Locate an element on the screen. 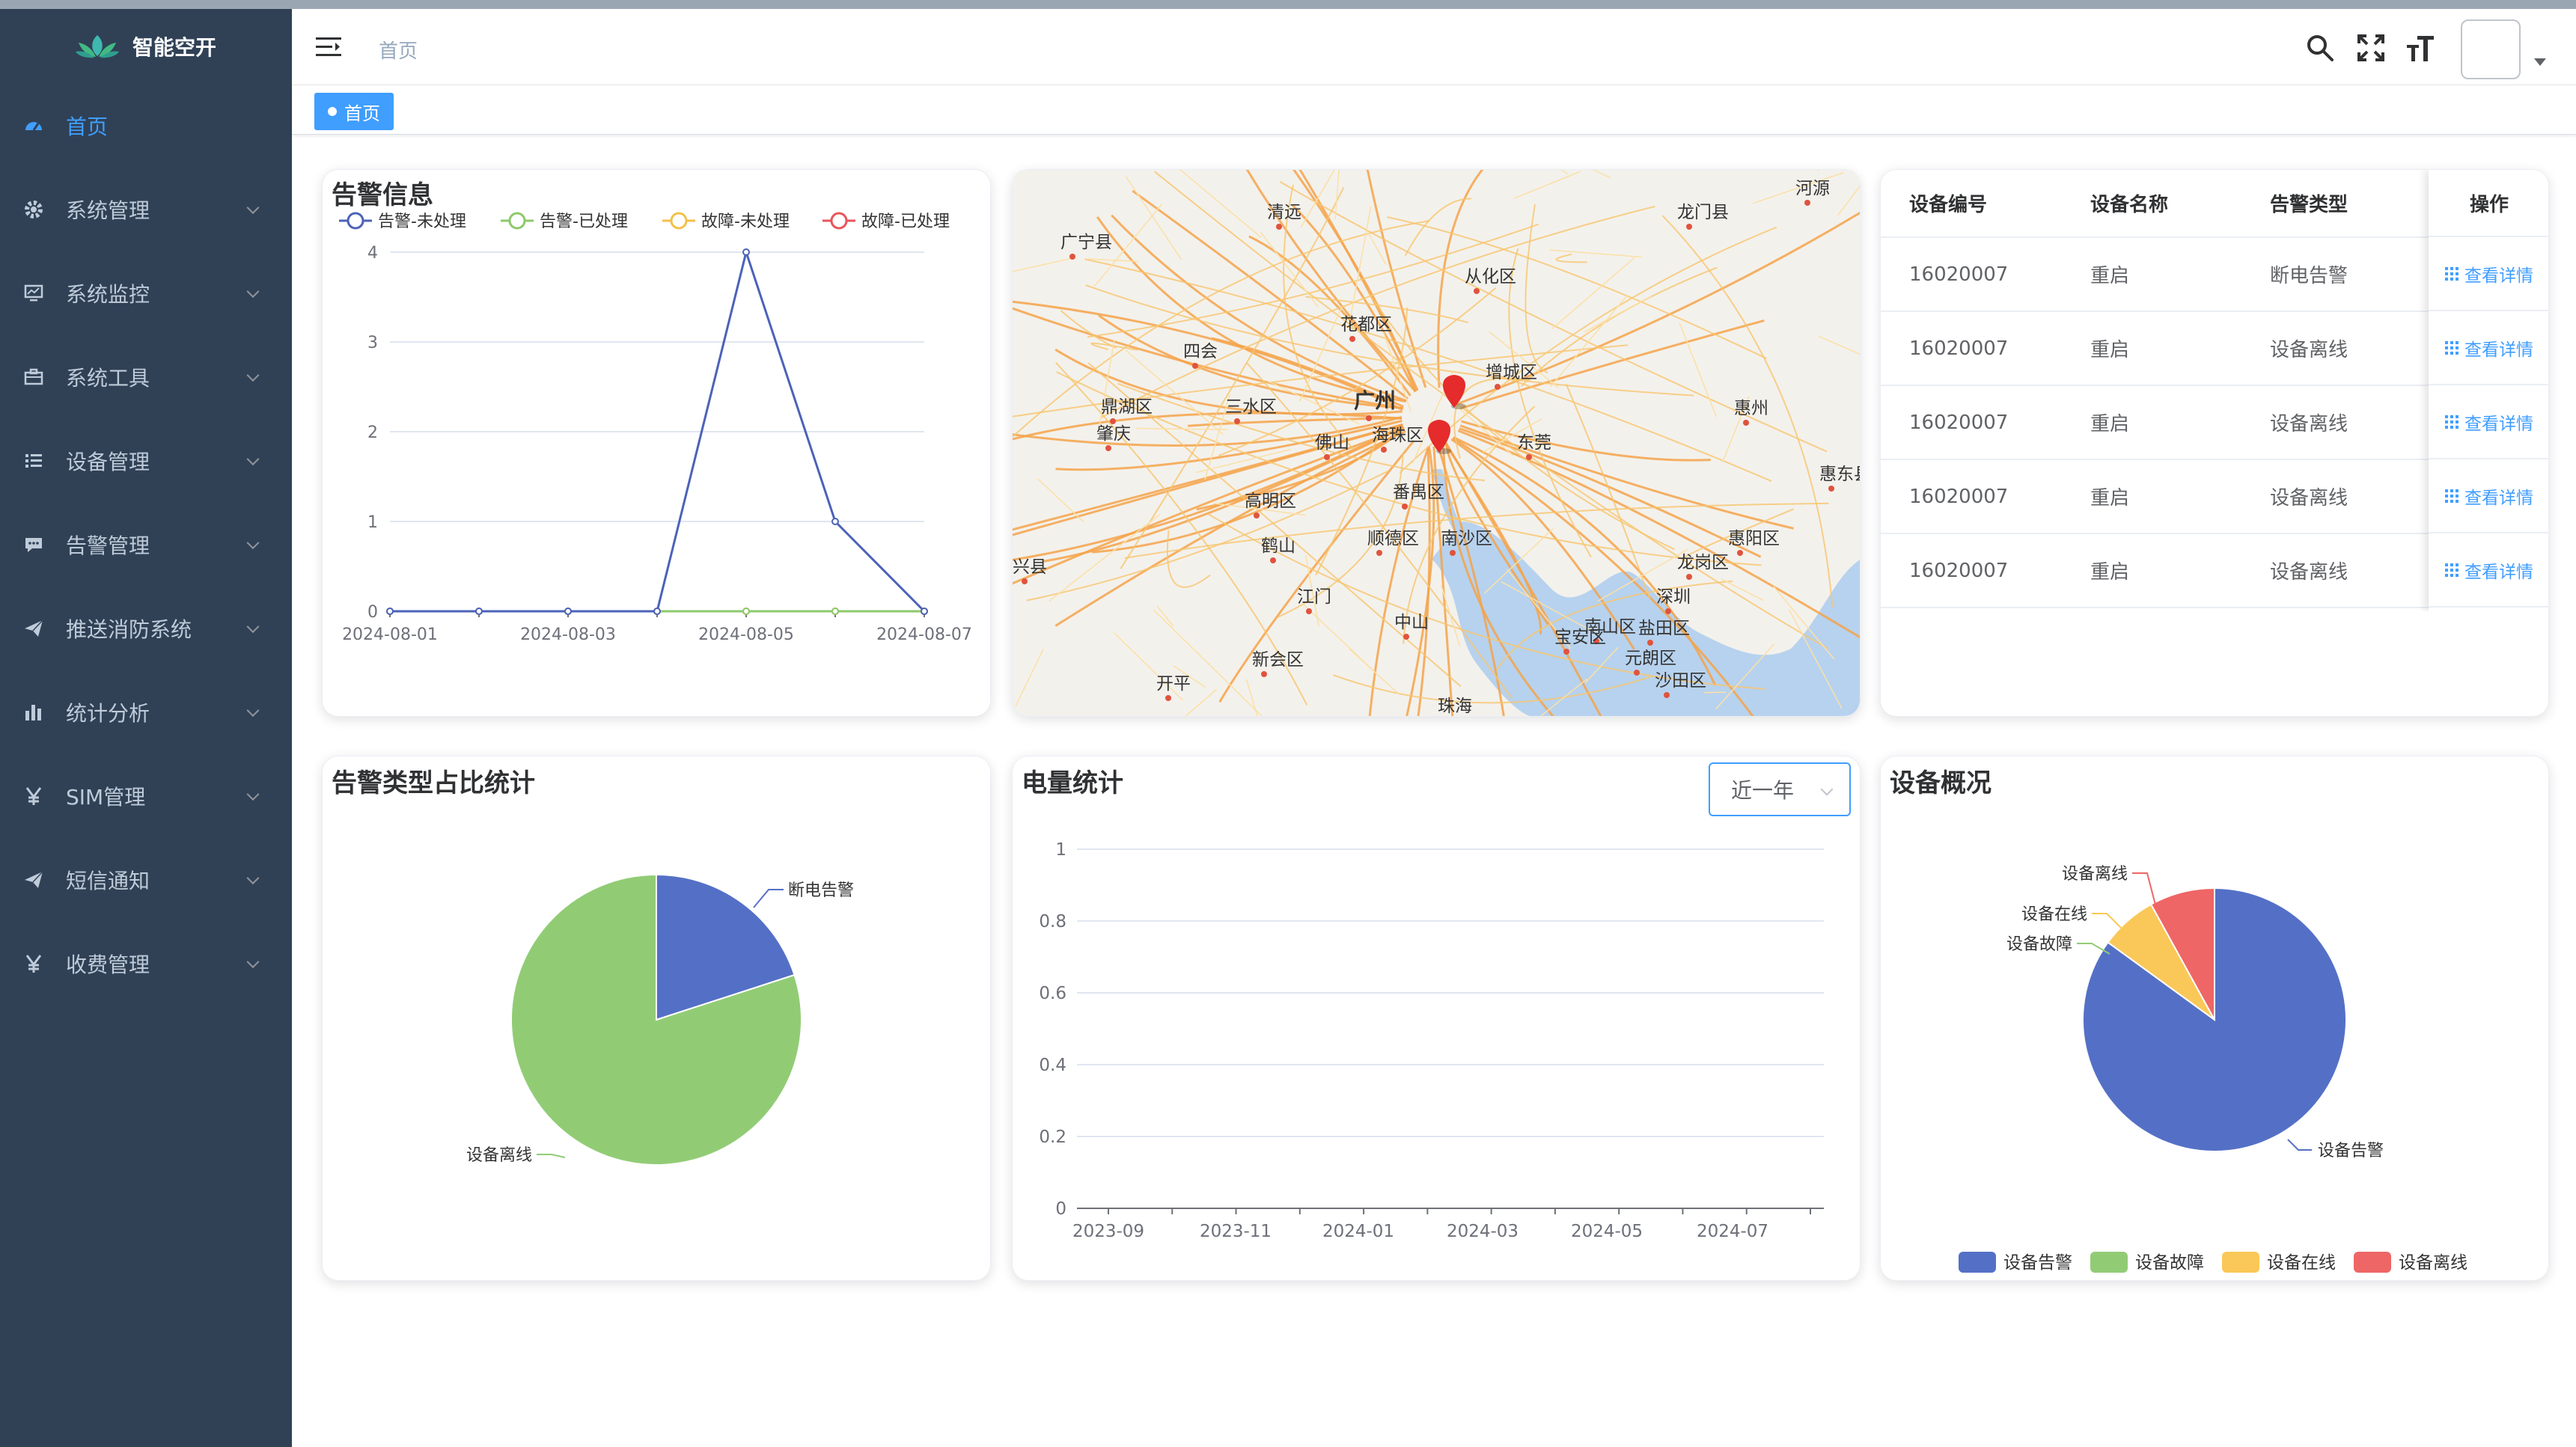 This screenshot has width=2576, height=1447. active-dot-icon is located at coordinates (332, 112).